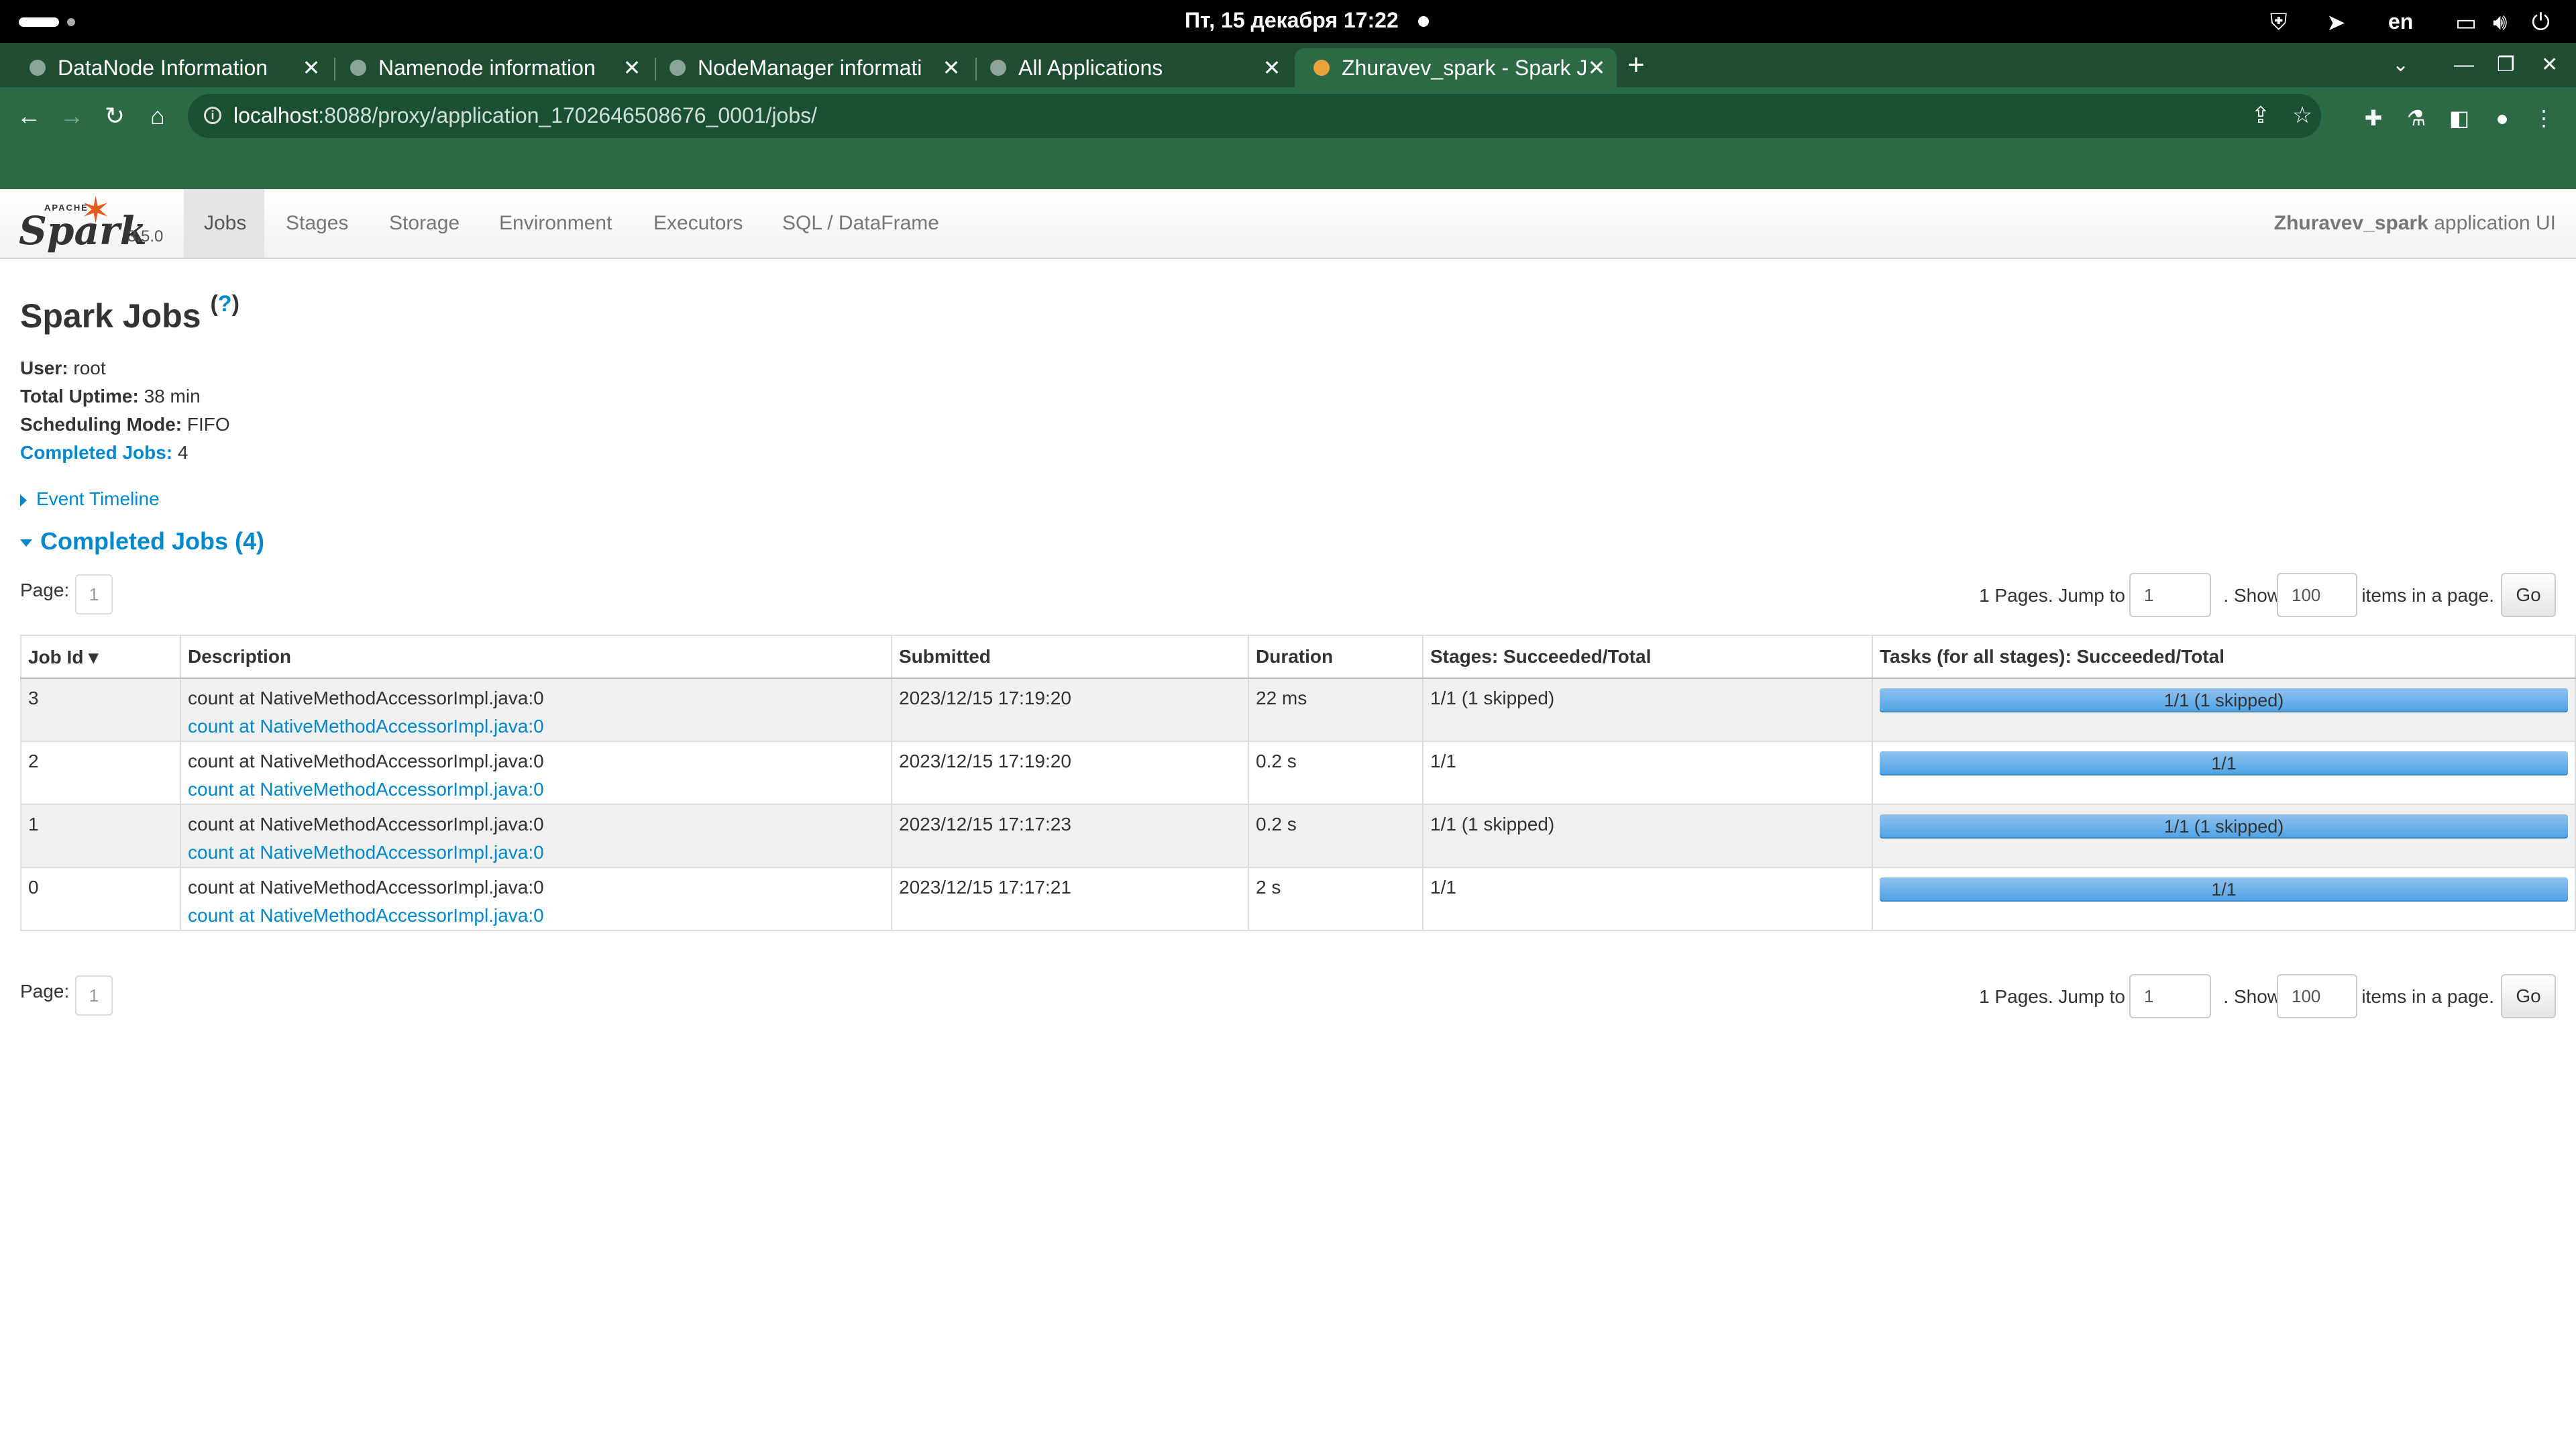  I want to click on home-icon: ⌂, so click(158, 116).